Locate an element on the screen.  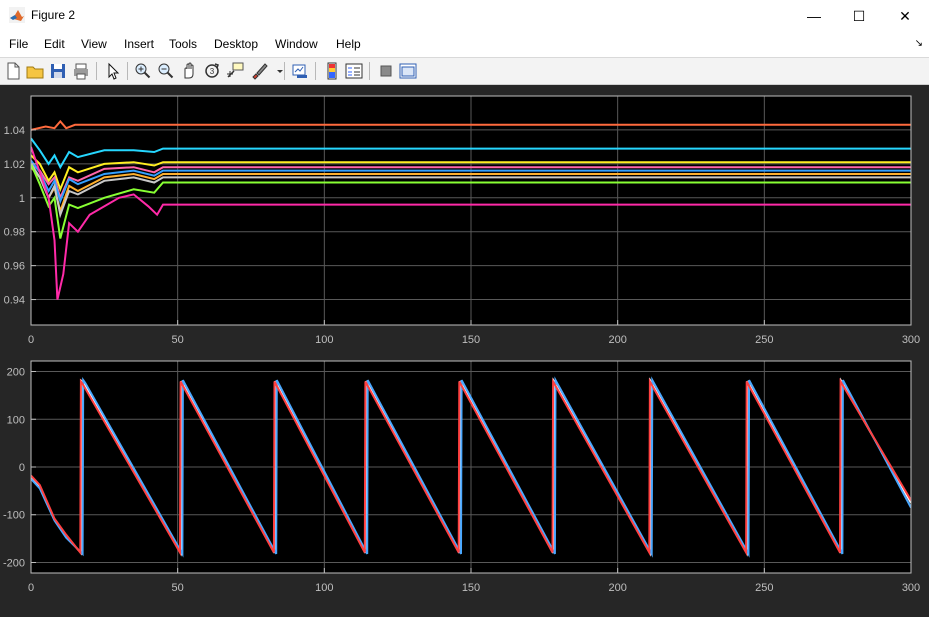
axes-2-x-tick-label: 50 is located at coordinates (178, 588).